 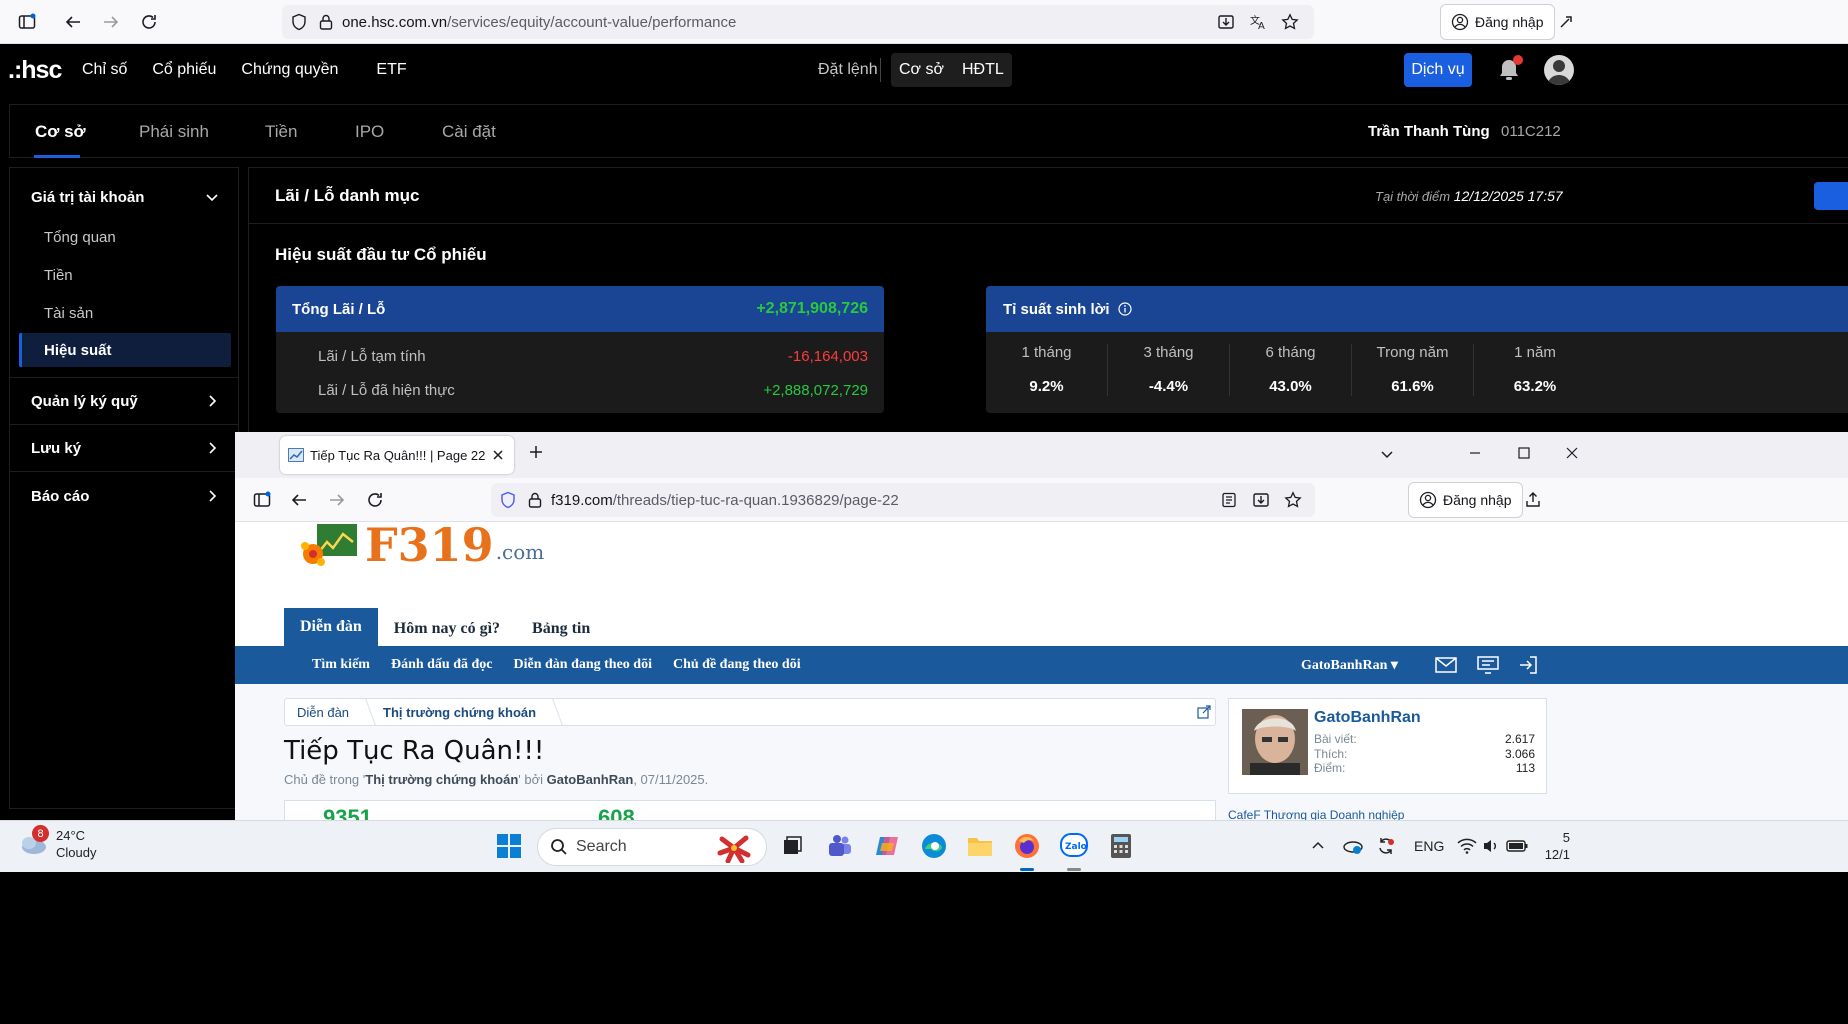 What do you see at coordinates (289, 70) in the screenshot?
I see `menu-chung-quyen: Chứng quyền` at bounding box center [289, 70].